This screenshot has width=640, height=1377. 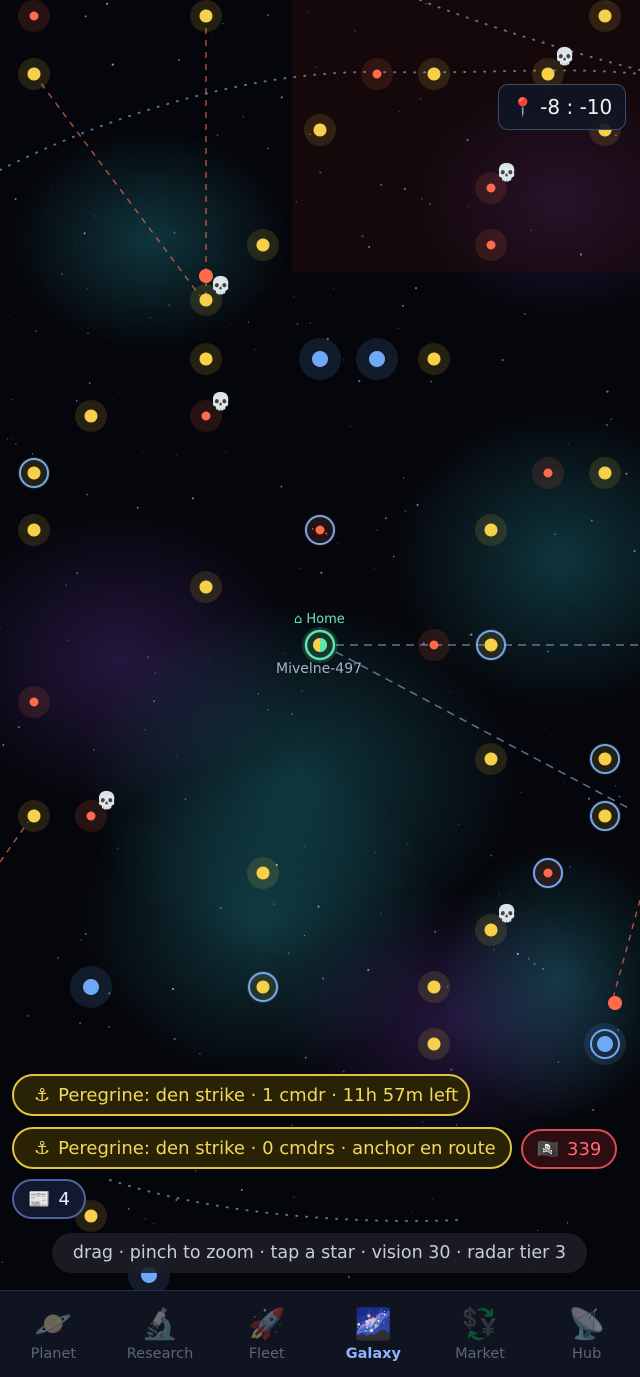 What do you see at coordinates (64, 1199) in the screenshot?
I see `news-count: 4` at bounding box center [64, 1199].